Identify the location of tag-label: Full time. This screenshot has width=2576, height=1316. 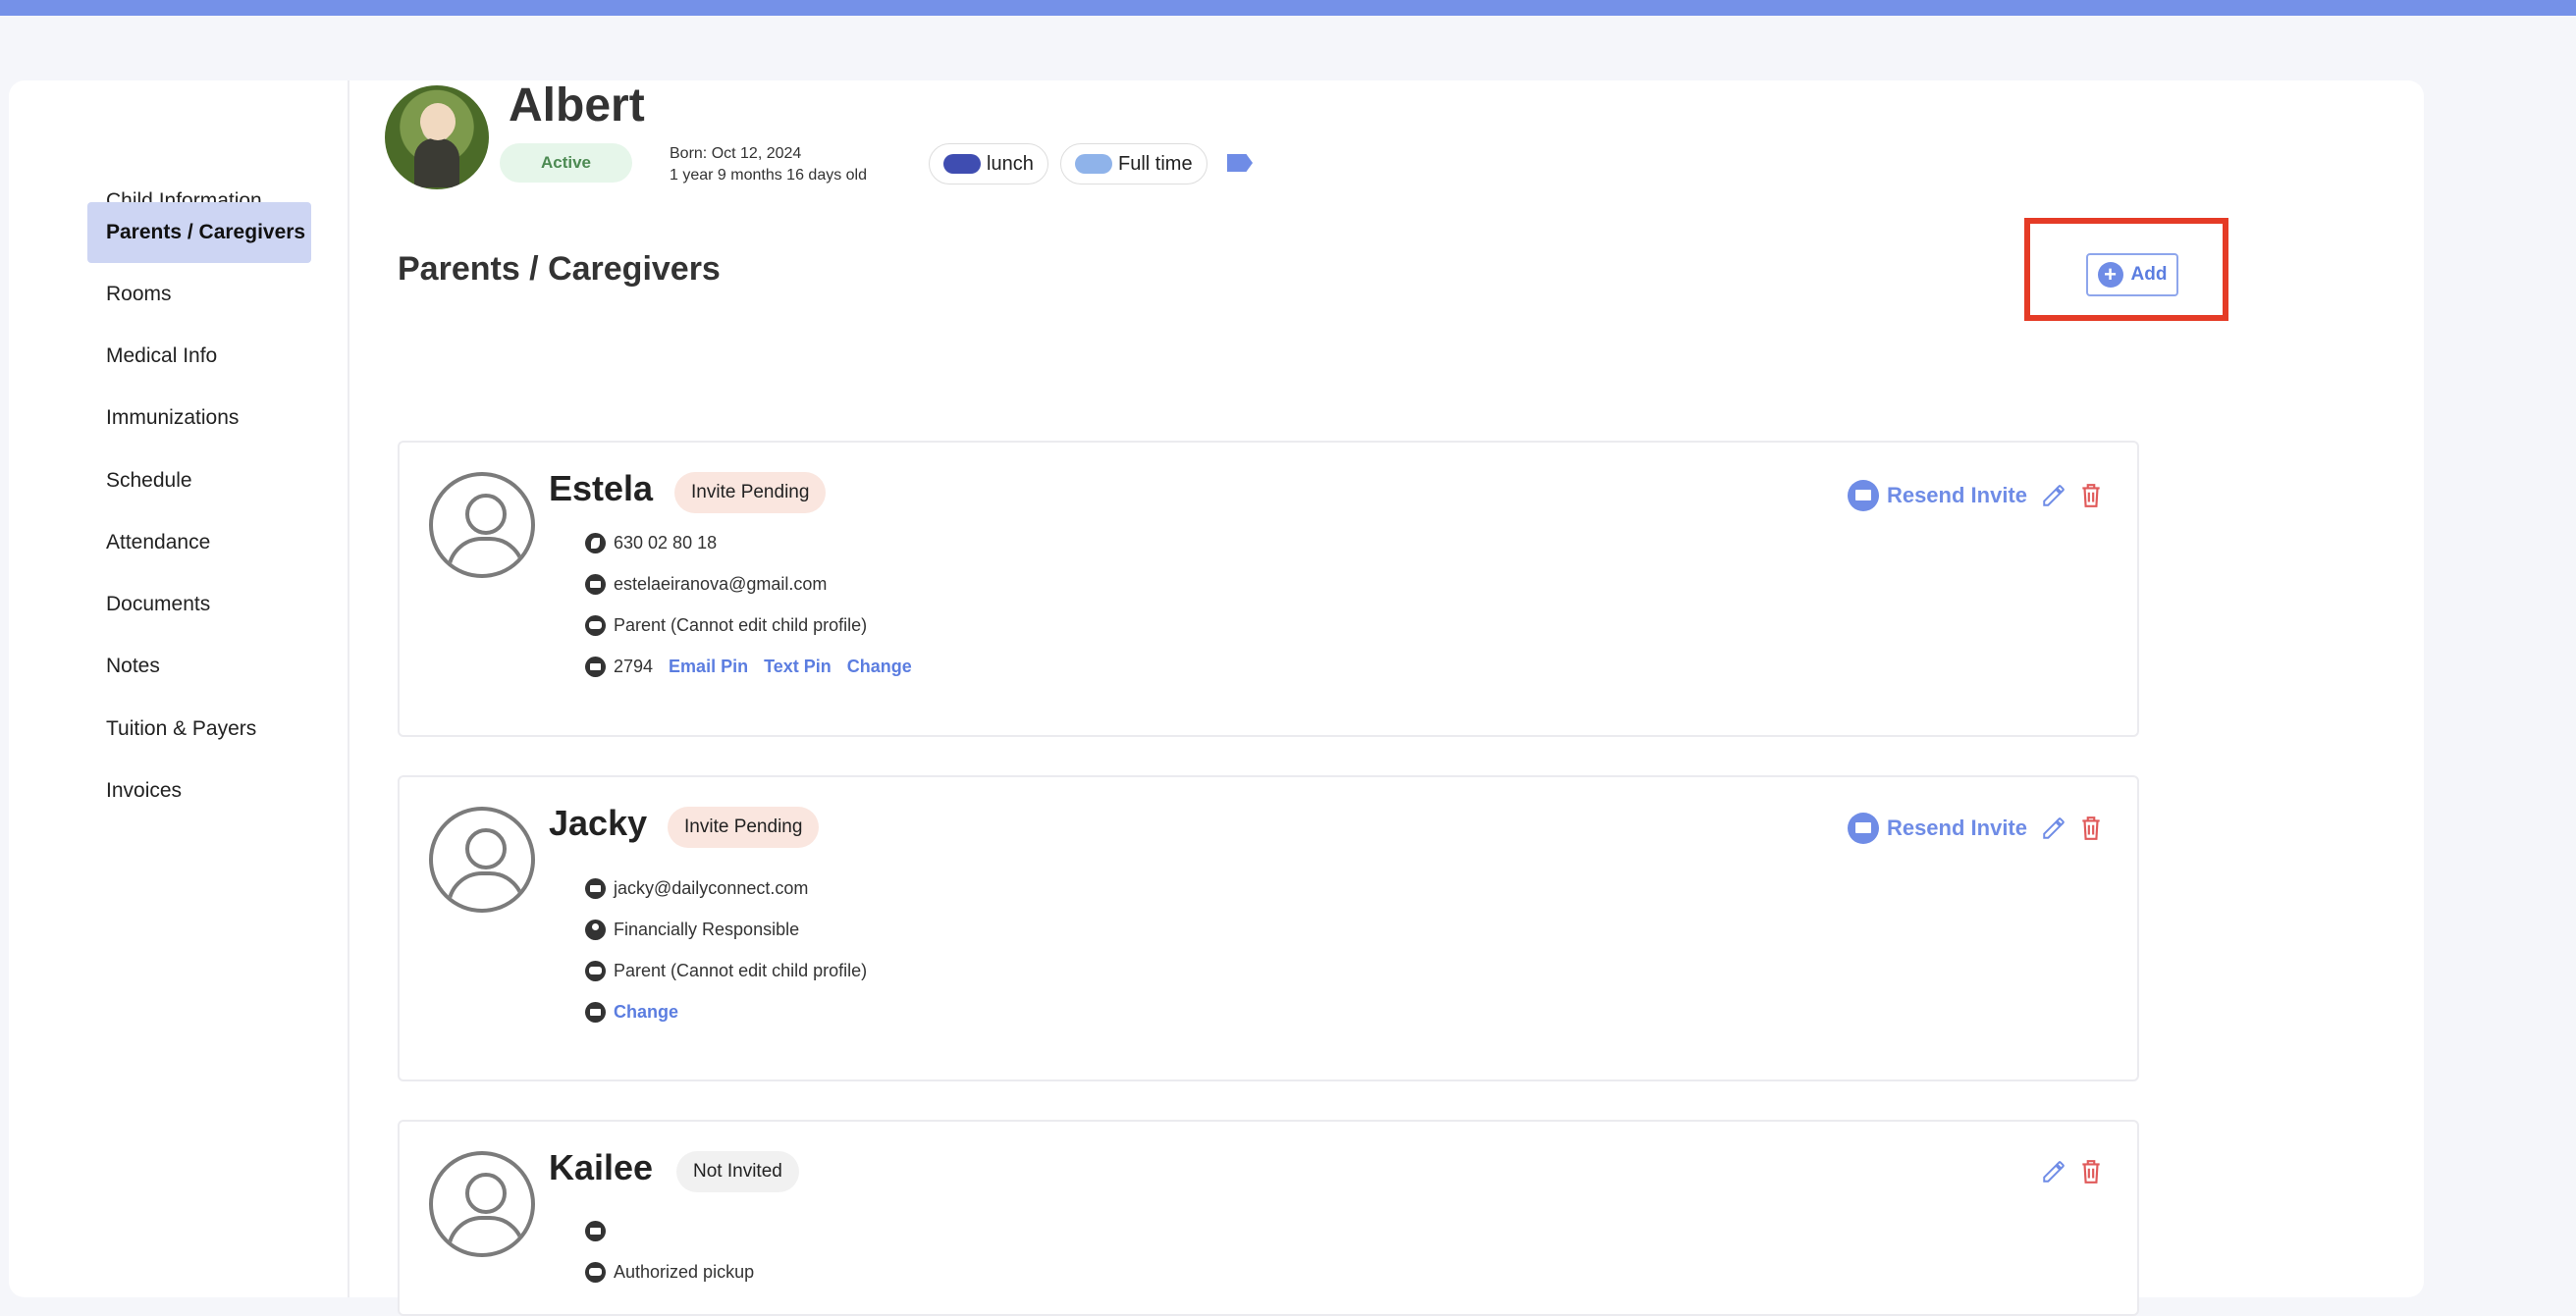
(1155, 163).